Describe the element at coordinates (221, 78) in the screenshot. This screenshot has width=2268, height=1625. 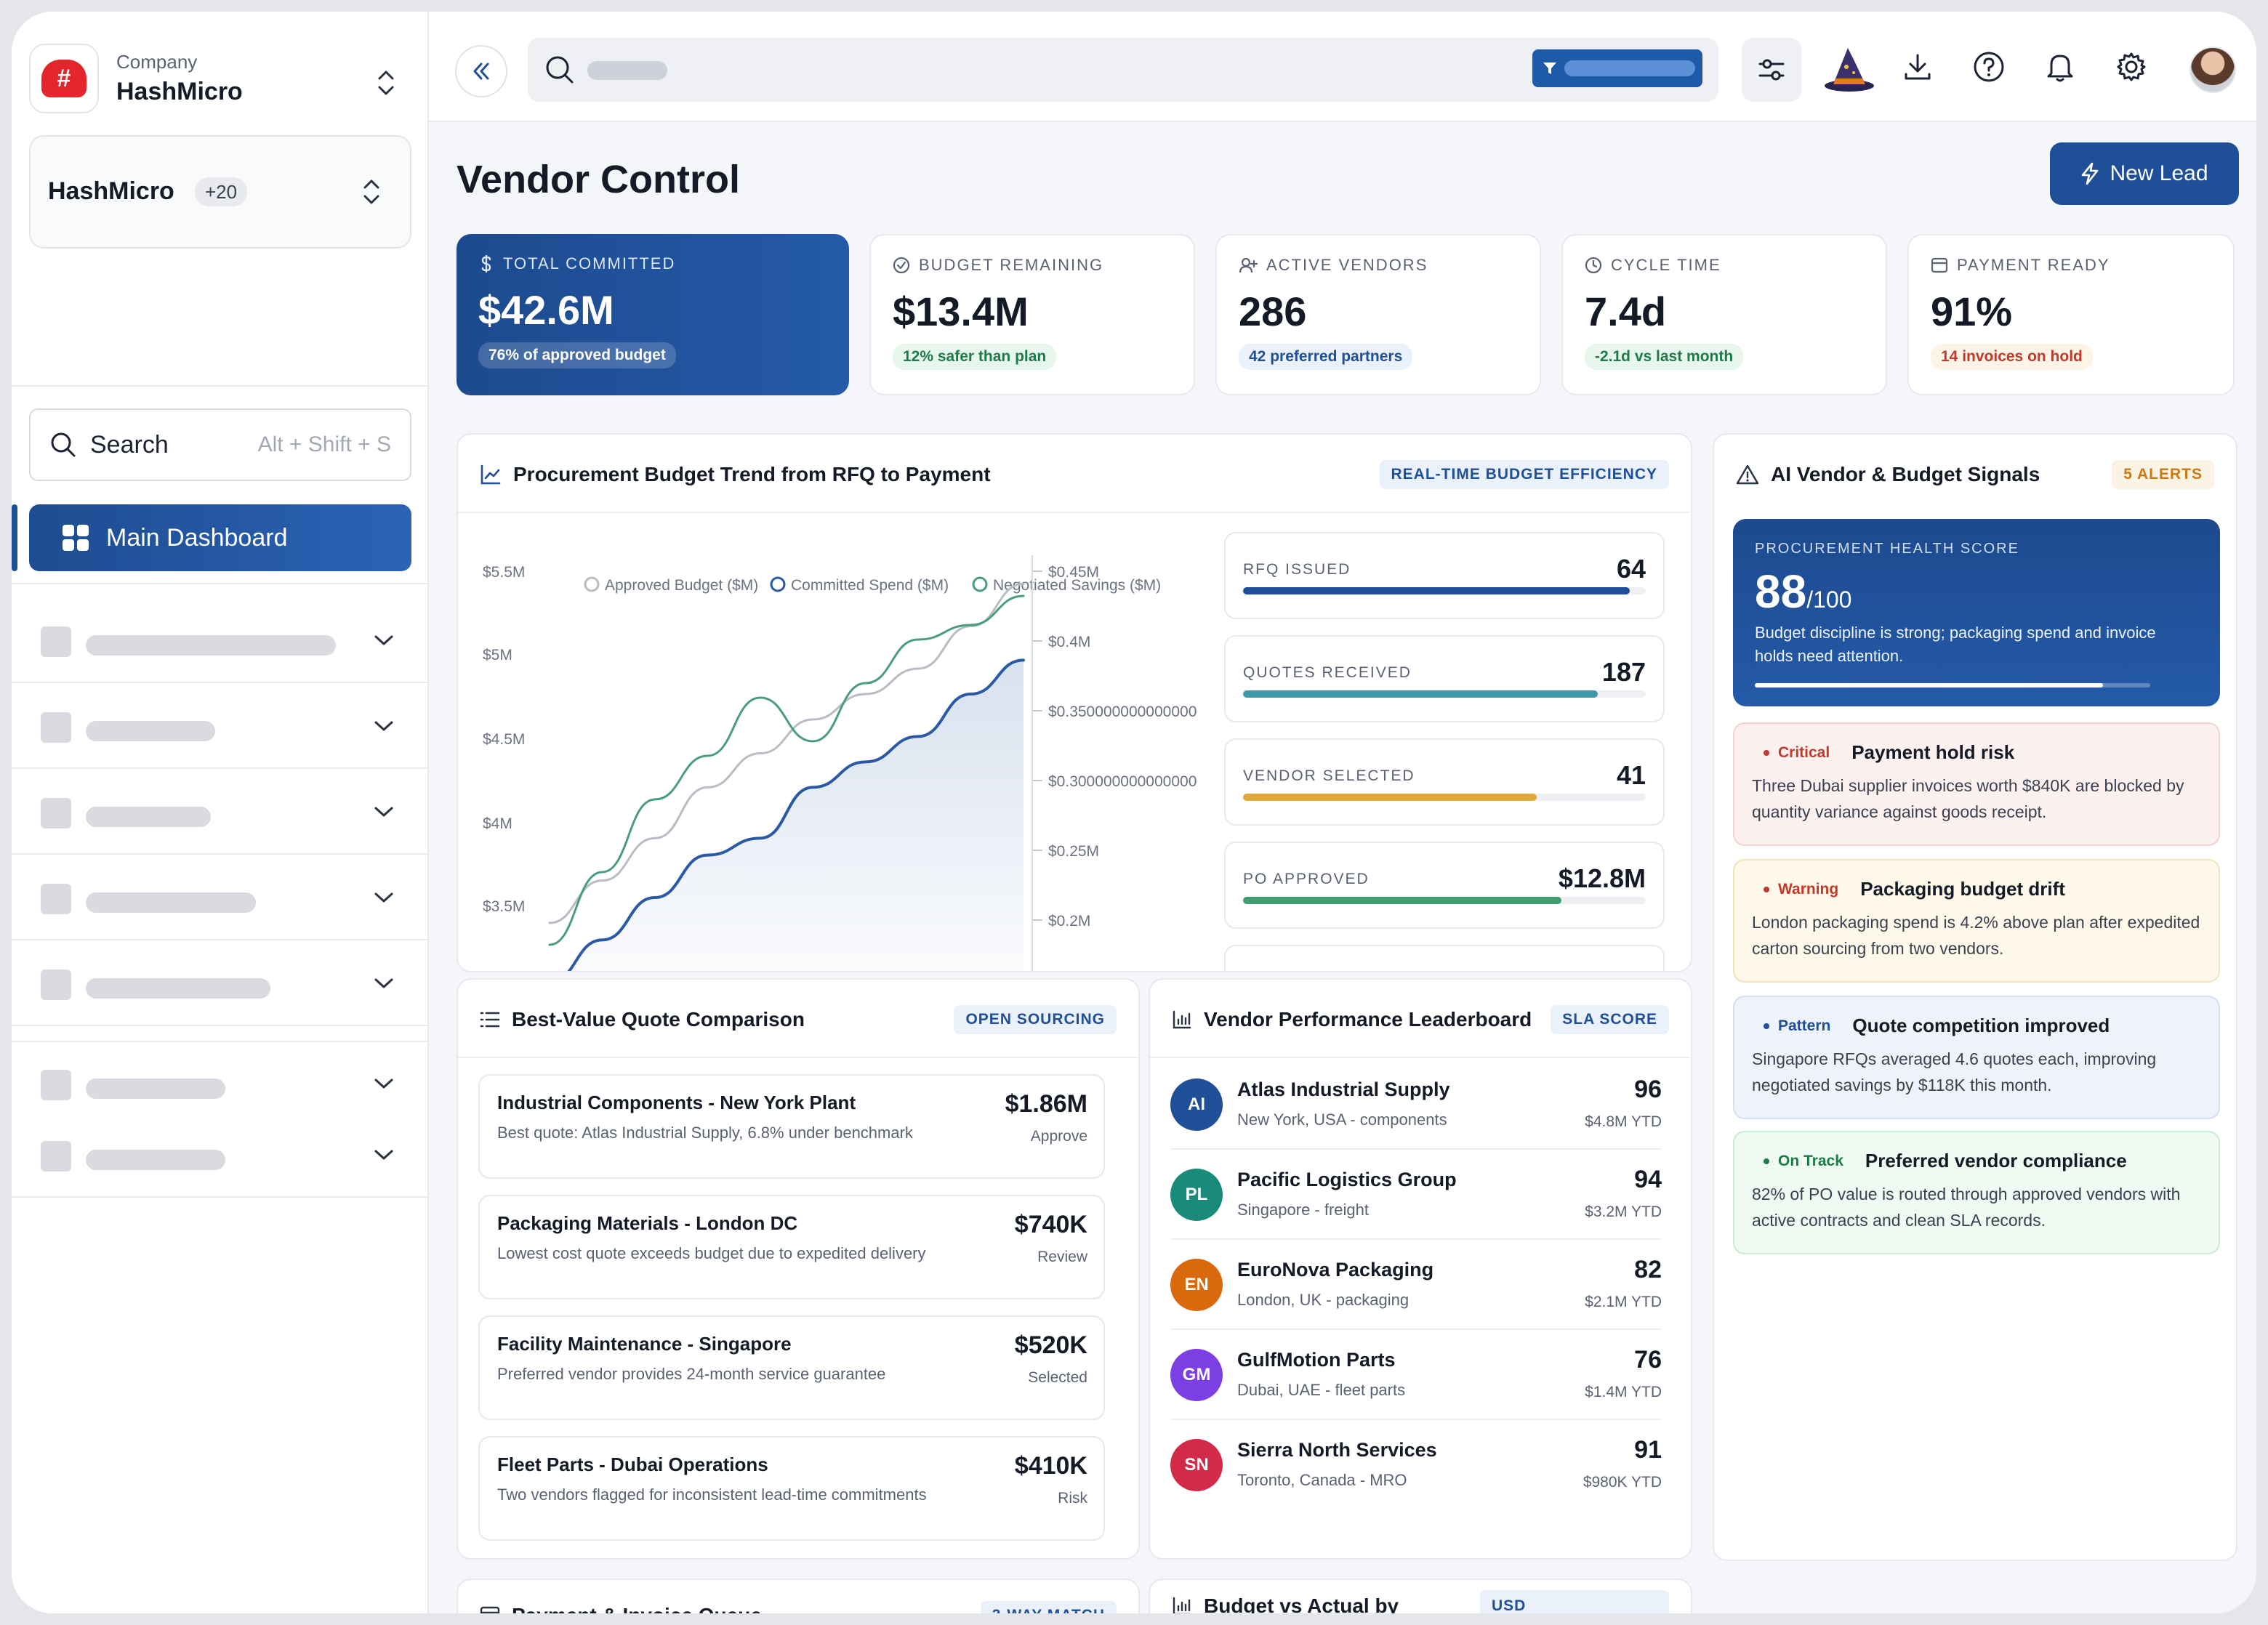
I see `company-switcher: # Company HashMicro` at that location.